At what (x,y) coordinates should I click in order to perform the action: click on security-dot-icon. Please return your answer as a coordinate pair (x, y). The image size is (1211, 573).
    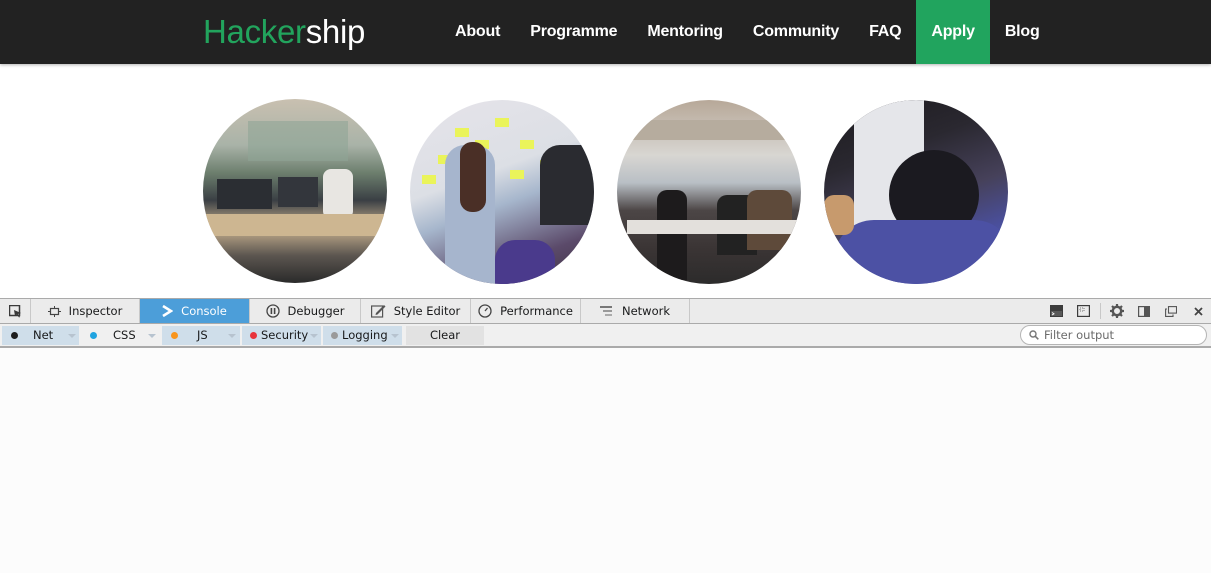
    Looking at the image, I should click on (253, 335).